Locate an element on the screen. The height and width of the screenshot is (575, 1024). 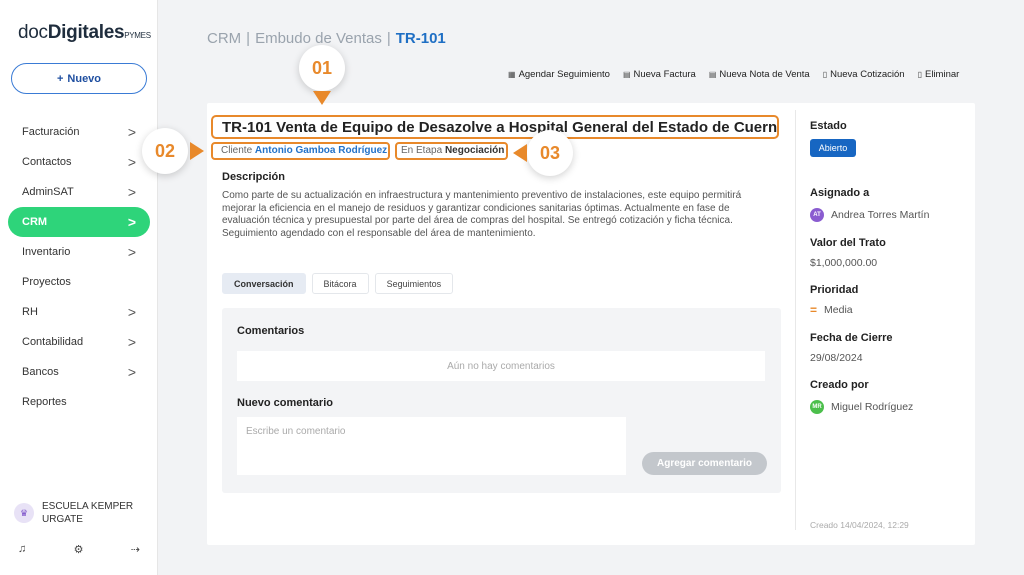
new-invoice-button: ▤ Nueva Factura is located at coordinates (659, 74).